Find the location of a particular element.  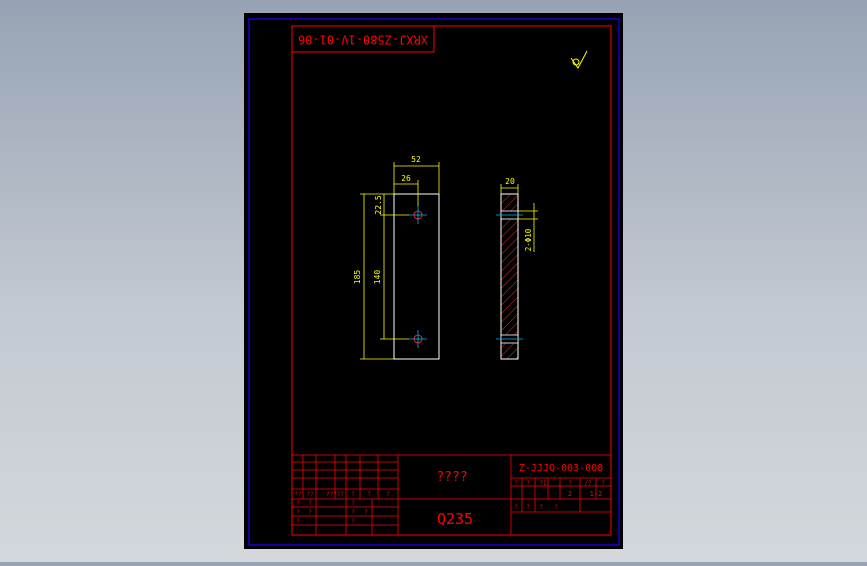

rb-small-1: ? is located at coordinates (528, 507).